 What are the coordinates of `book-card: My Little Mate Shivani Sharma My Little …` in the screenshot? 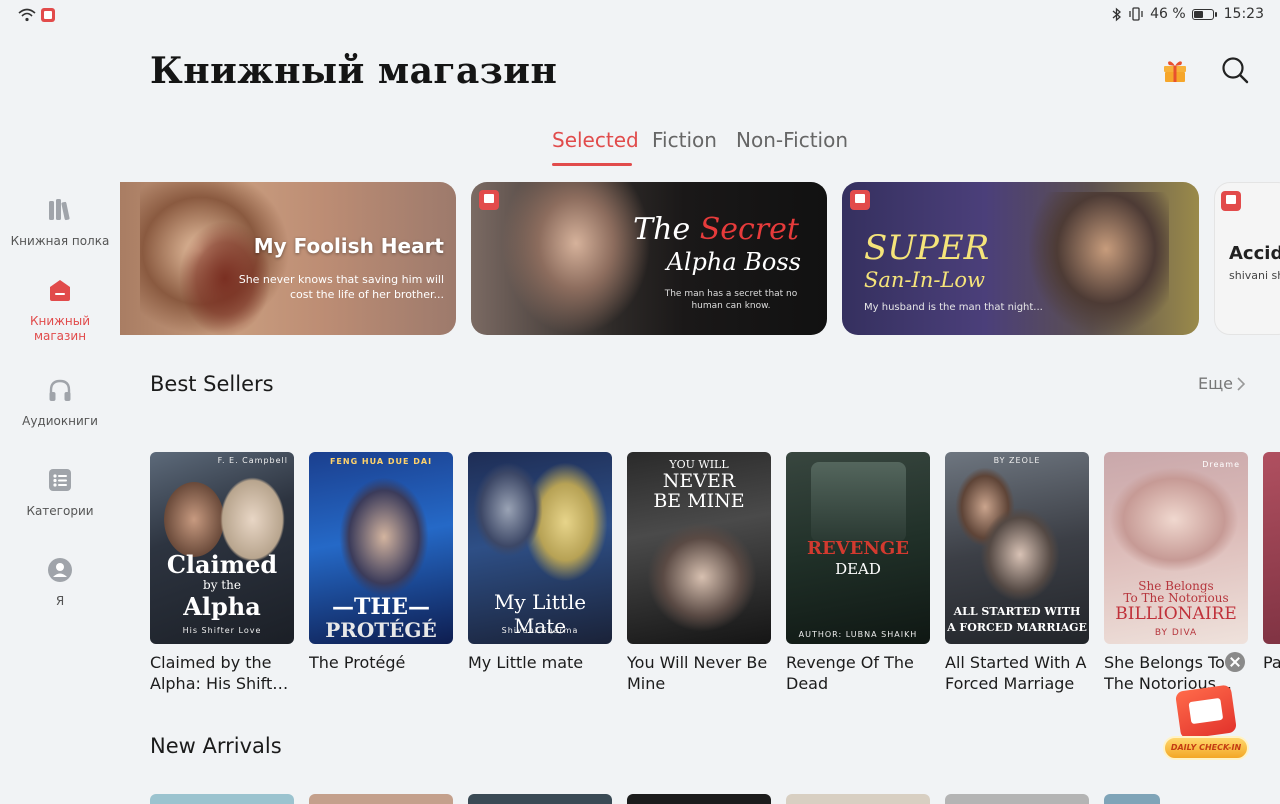 It's located at (540, 573).